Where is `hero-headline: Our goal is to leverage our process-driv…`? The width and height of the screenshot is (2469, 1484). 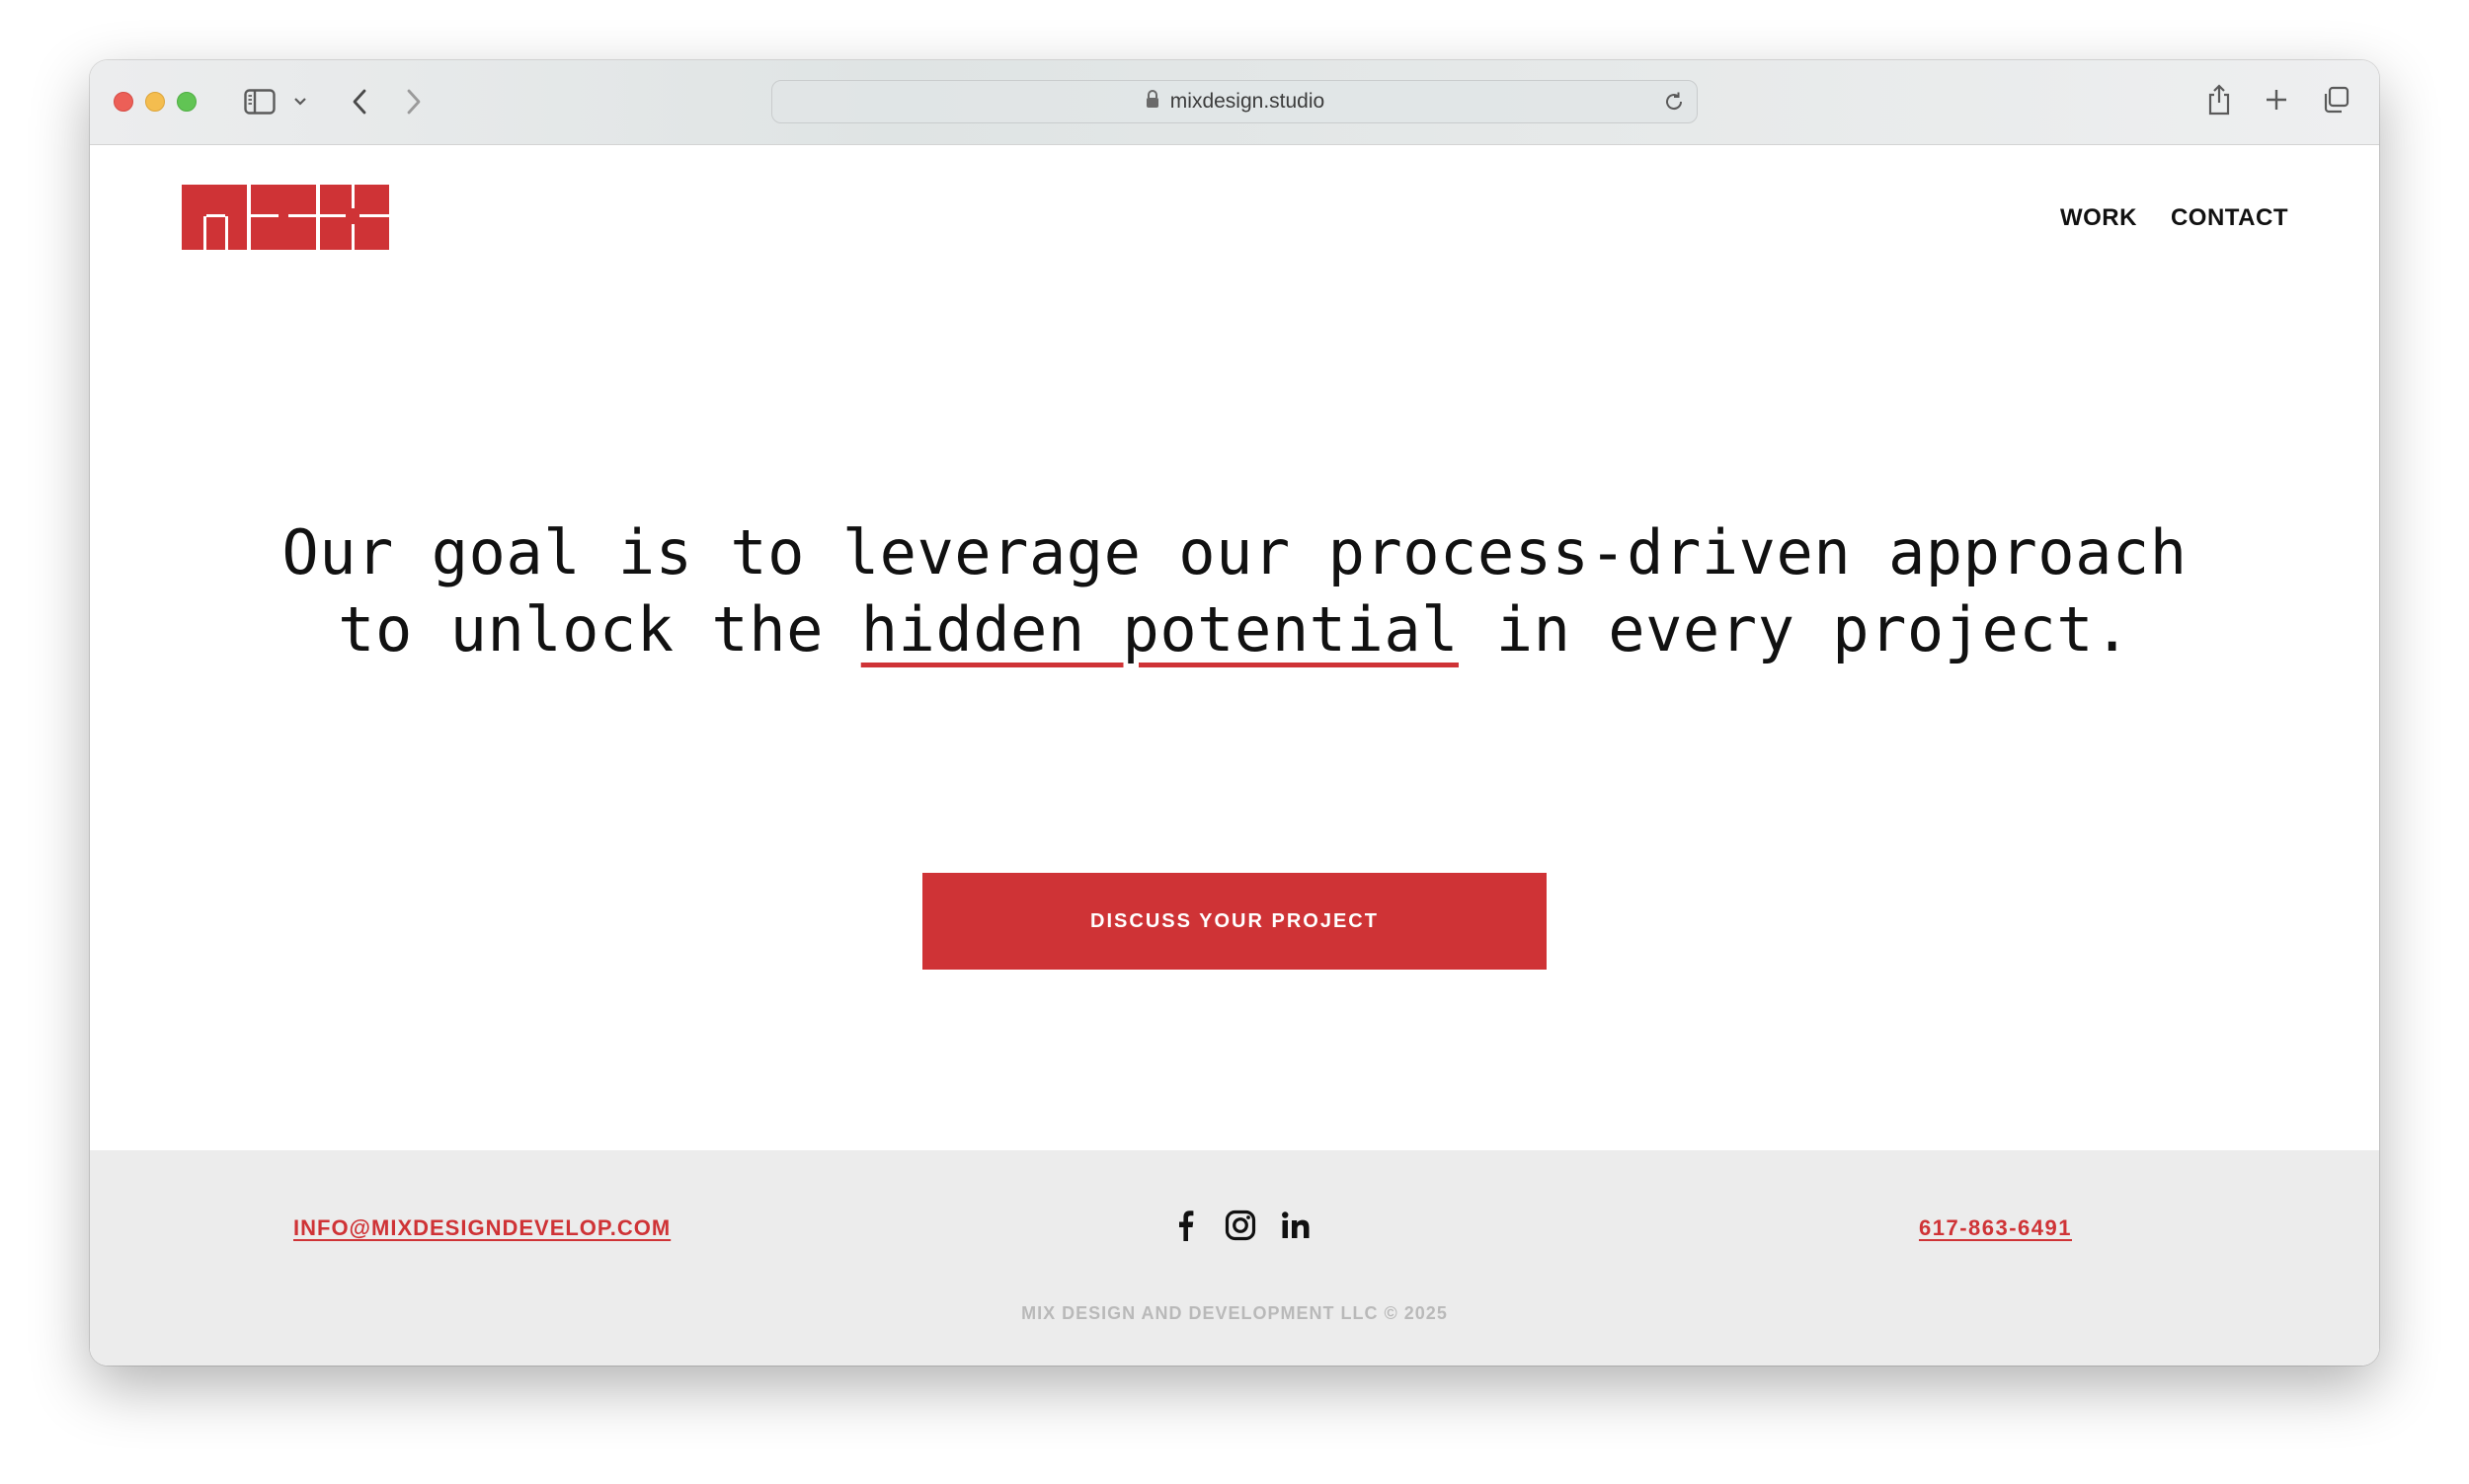
hero-headline: Our goal is to leverage our process-driv… is located at coordinates (1234, 591).